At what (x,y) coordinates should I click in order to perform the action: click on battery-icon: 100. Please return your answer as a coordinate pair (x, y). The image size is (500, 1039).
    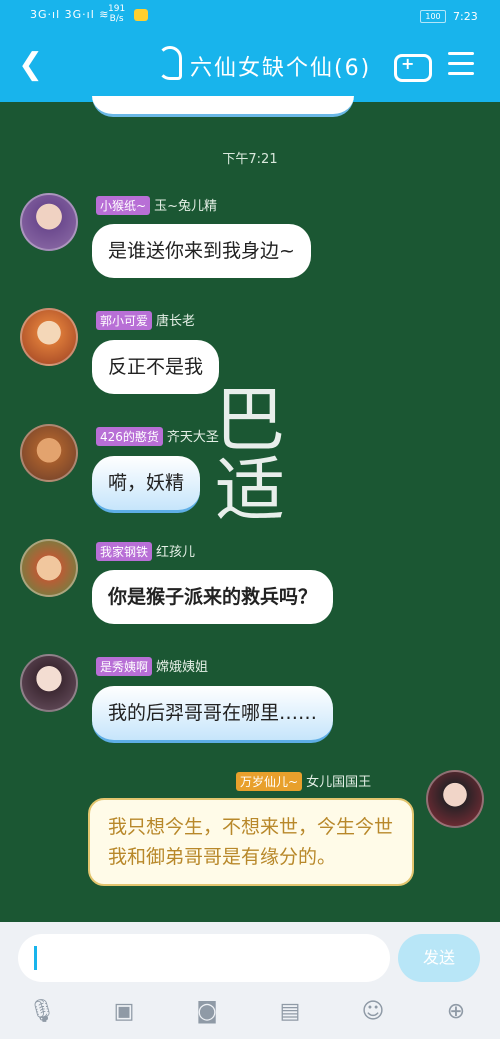
    Looking at the image, I should click on (433, 16).